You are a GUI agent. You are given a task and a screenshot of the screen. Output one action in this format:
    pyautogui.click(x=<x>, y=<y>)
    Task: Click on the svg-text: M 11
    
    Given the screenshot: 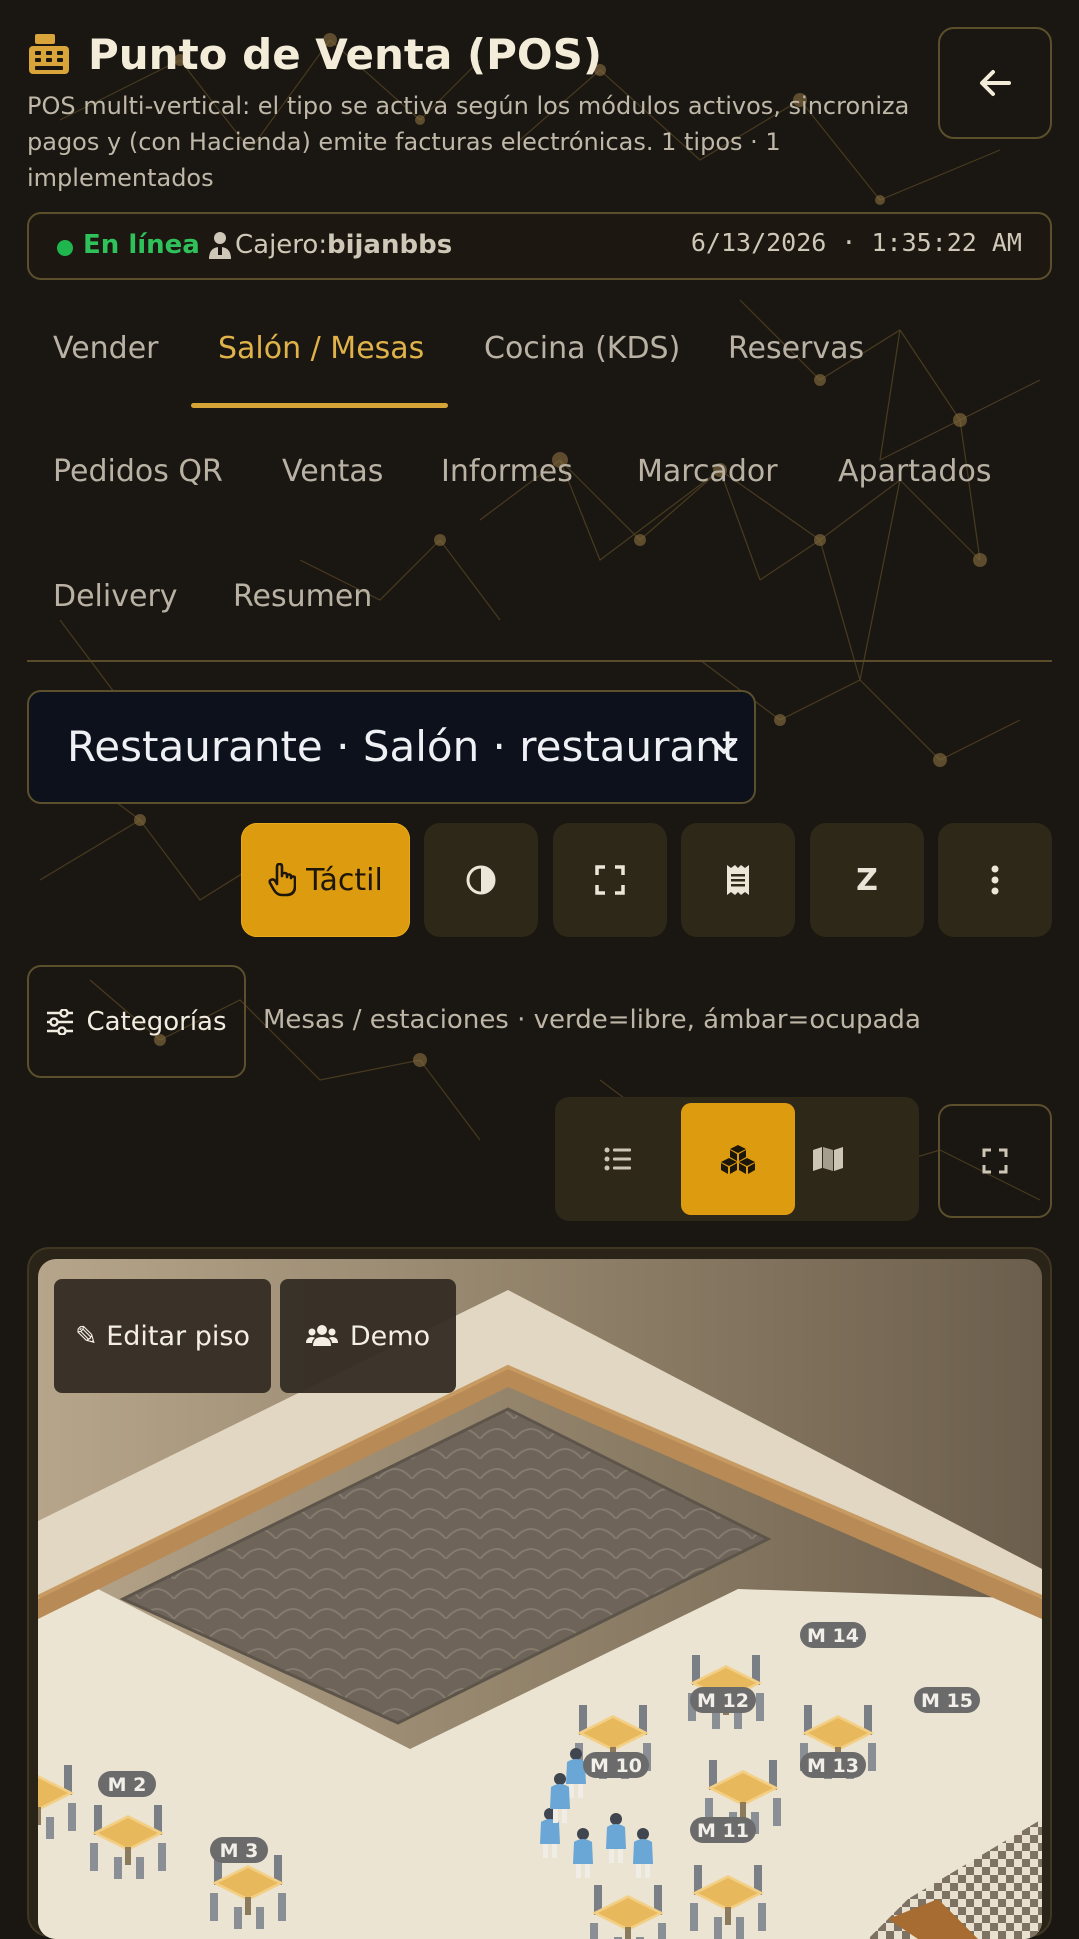 What is the action you would take?
    pyautogui.click(x=723, y=1831)
    